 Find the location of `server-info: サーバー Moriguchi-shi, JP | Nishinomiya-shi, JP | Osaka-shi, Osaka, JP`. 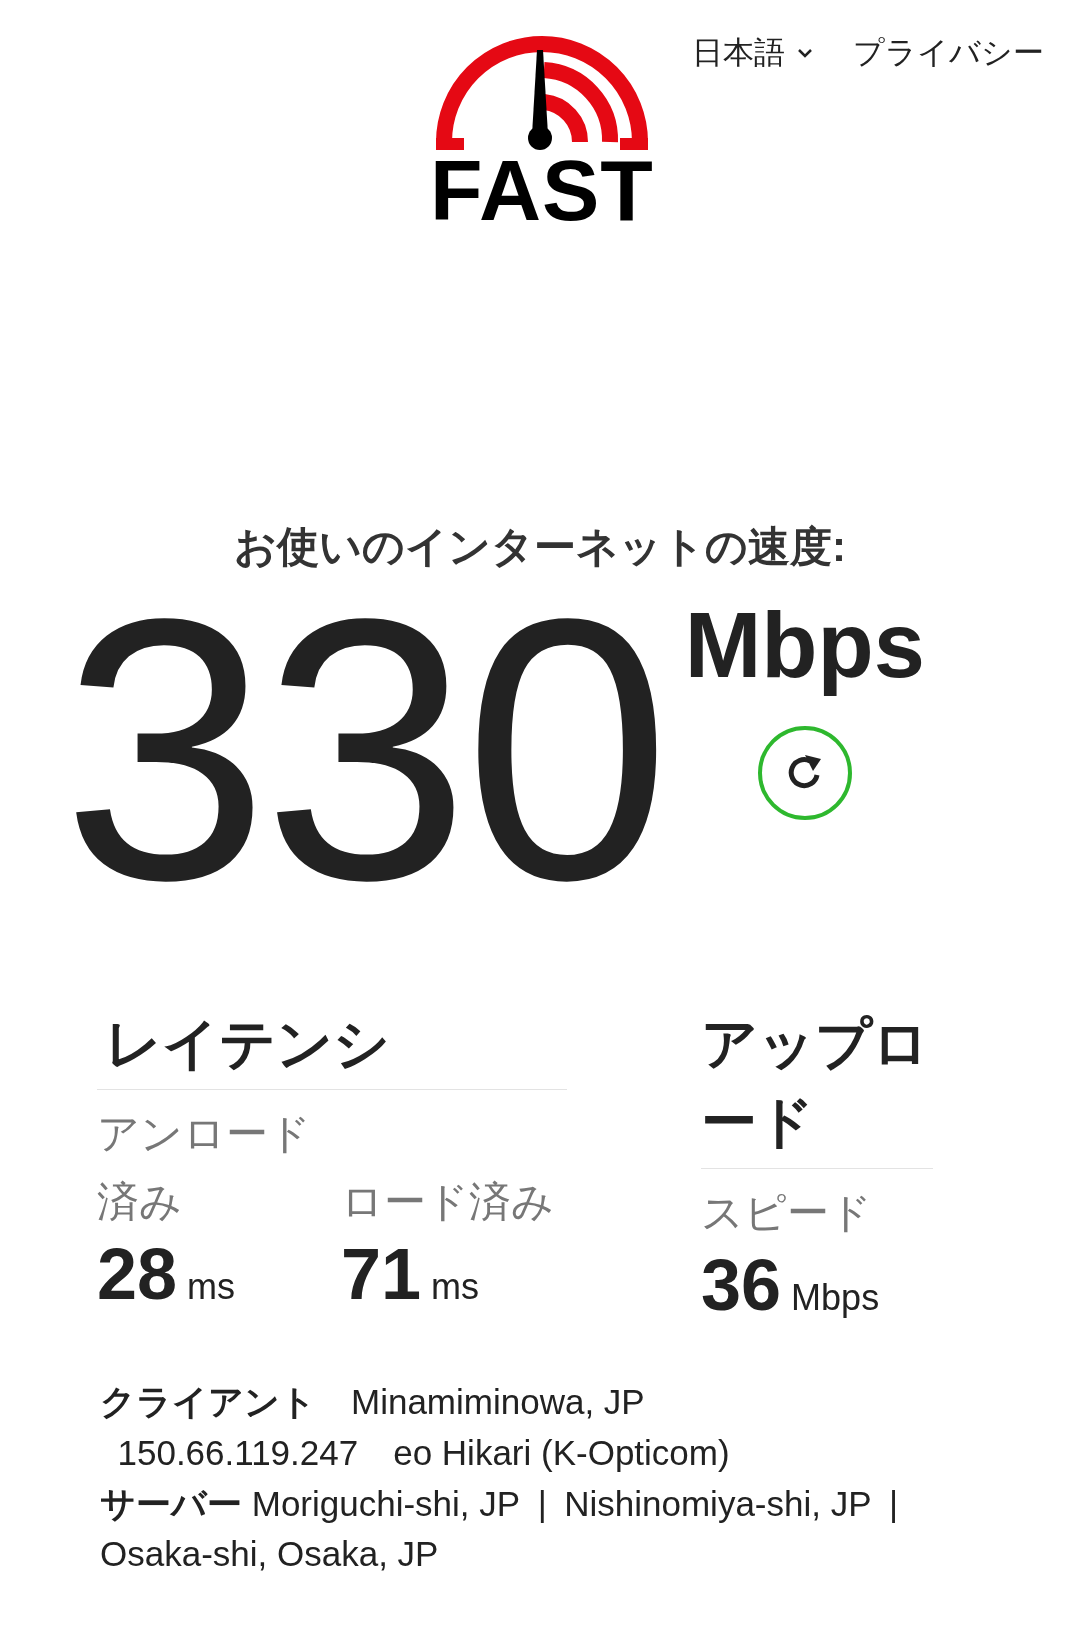

server-info: サーバー Moriguchi-shi, JP | Nishinomiya-shi, JP | Osaka-shi, Osaka, JP is located at coordinates (500, 1529).